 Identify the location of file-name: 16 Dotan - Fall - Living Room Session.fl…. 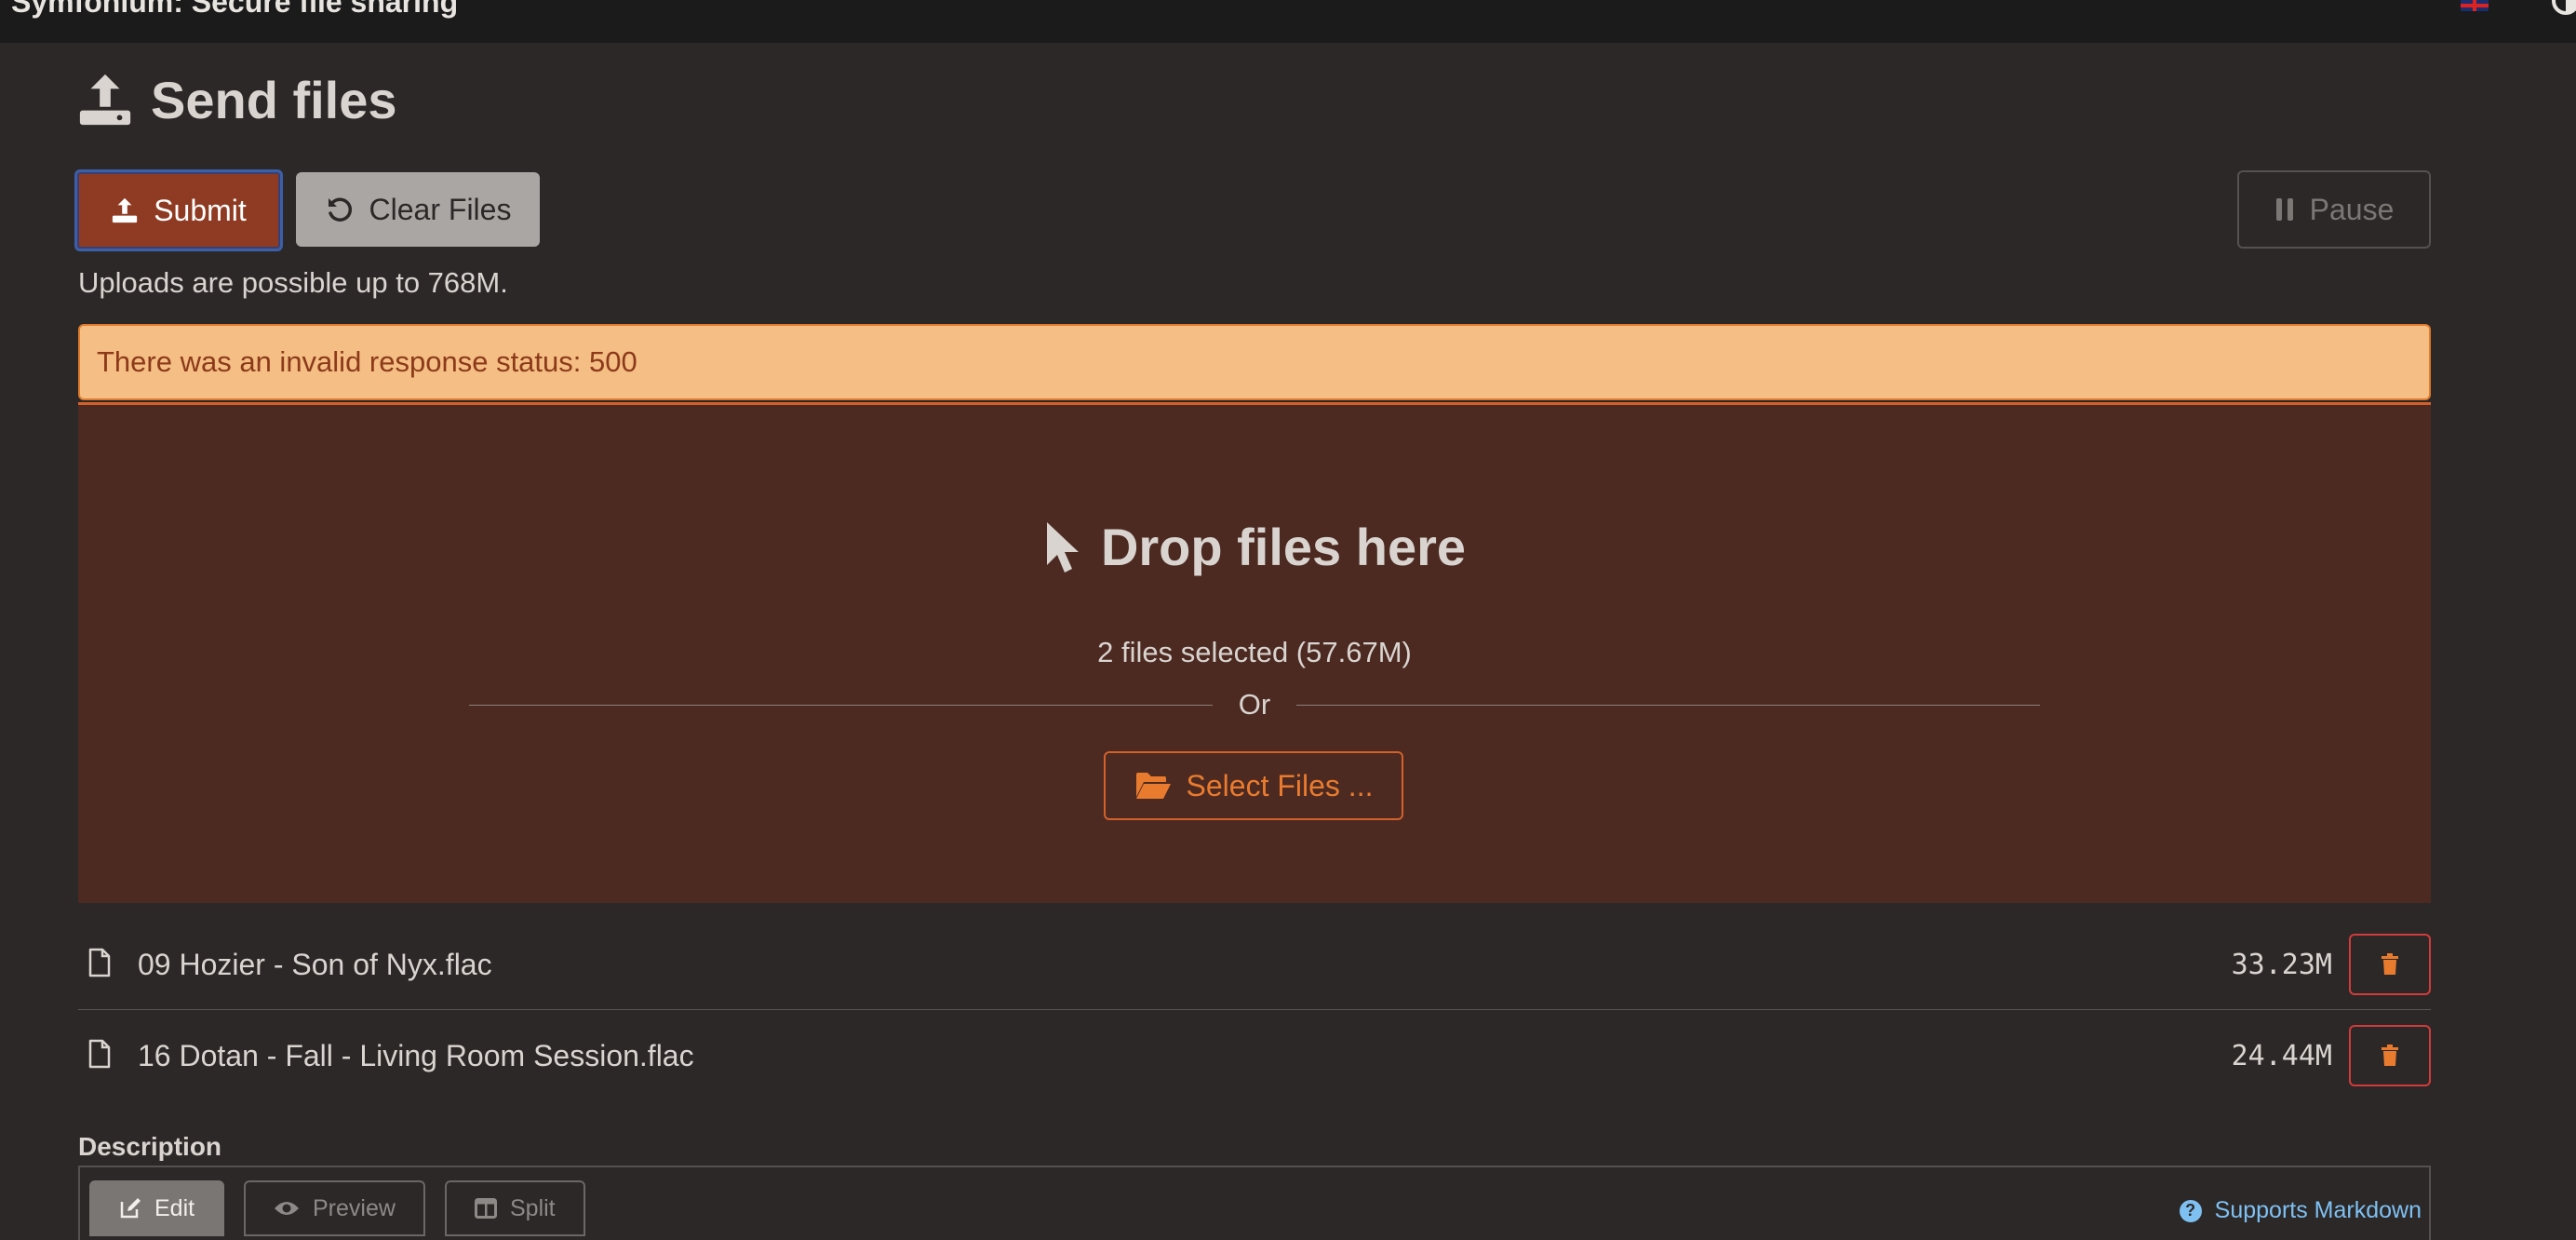
(416, 1055).